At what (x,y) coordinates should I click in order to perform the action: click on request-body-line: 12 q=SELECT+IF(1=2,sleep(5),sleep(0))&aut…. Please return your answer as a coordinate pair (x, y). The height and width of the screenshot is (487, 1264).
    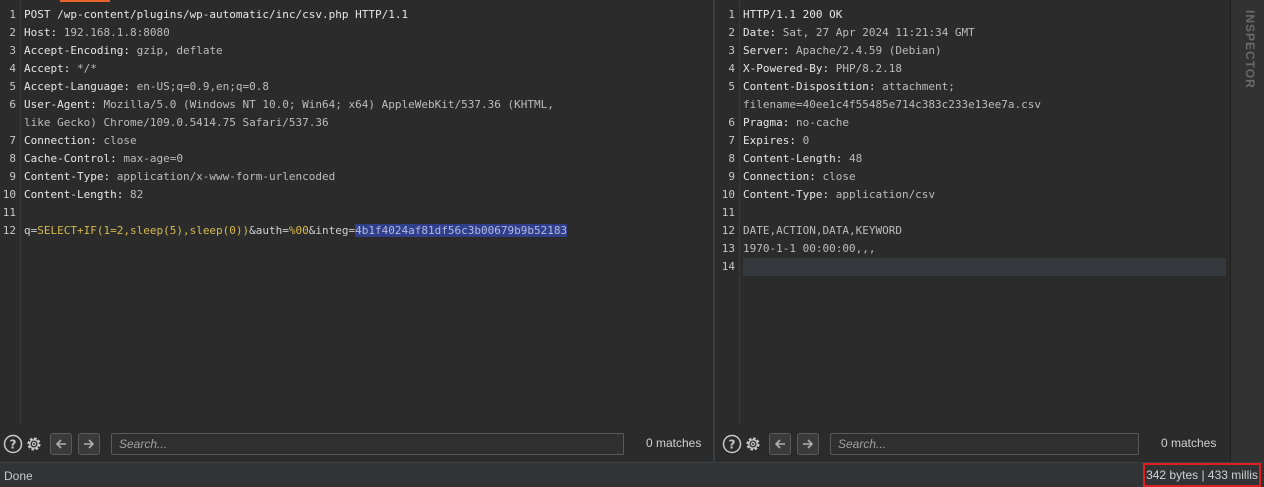
    Looking at the image, I should click on (356, 231).